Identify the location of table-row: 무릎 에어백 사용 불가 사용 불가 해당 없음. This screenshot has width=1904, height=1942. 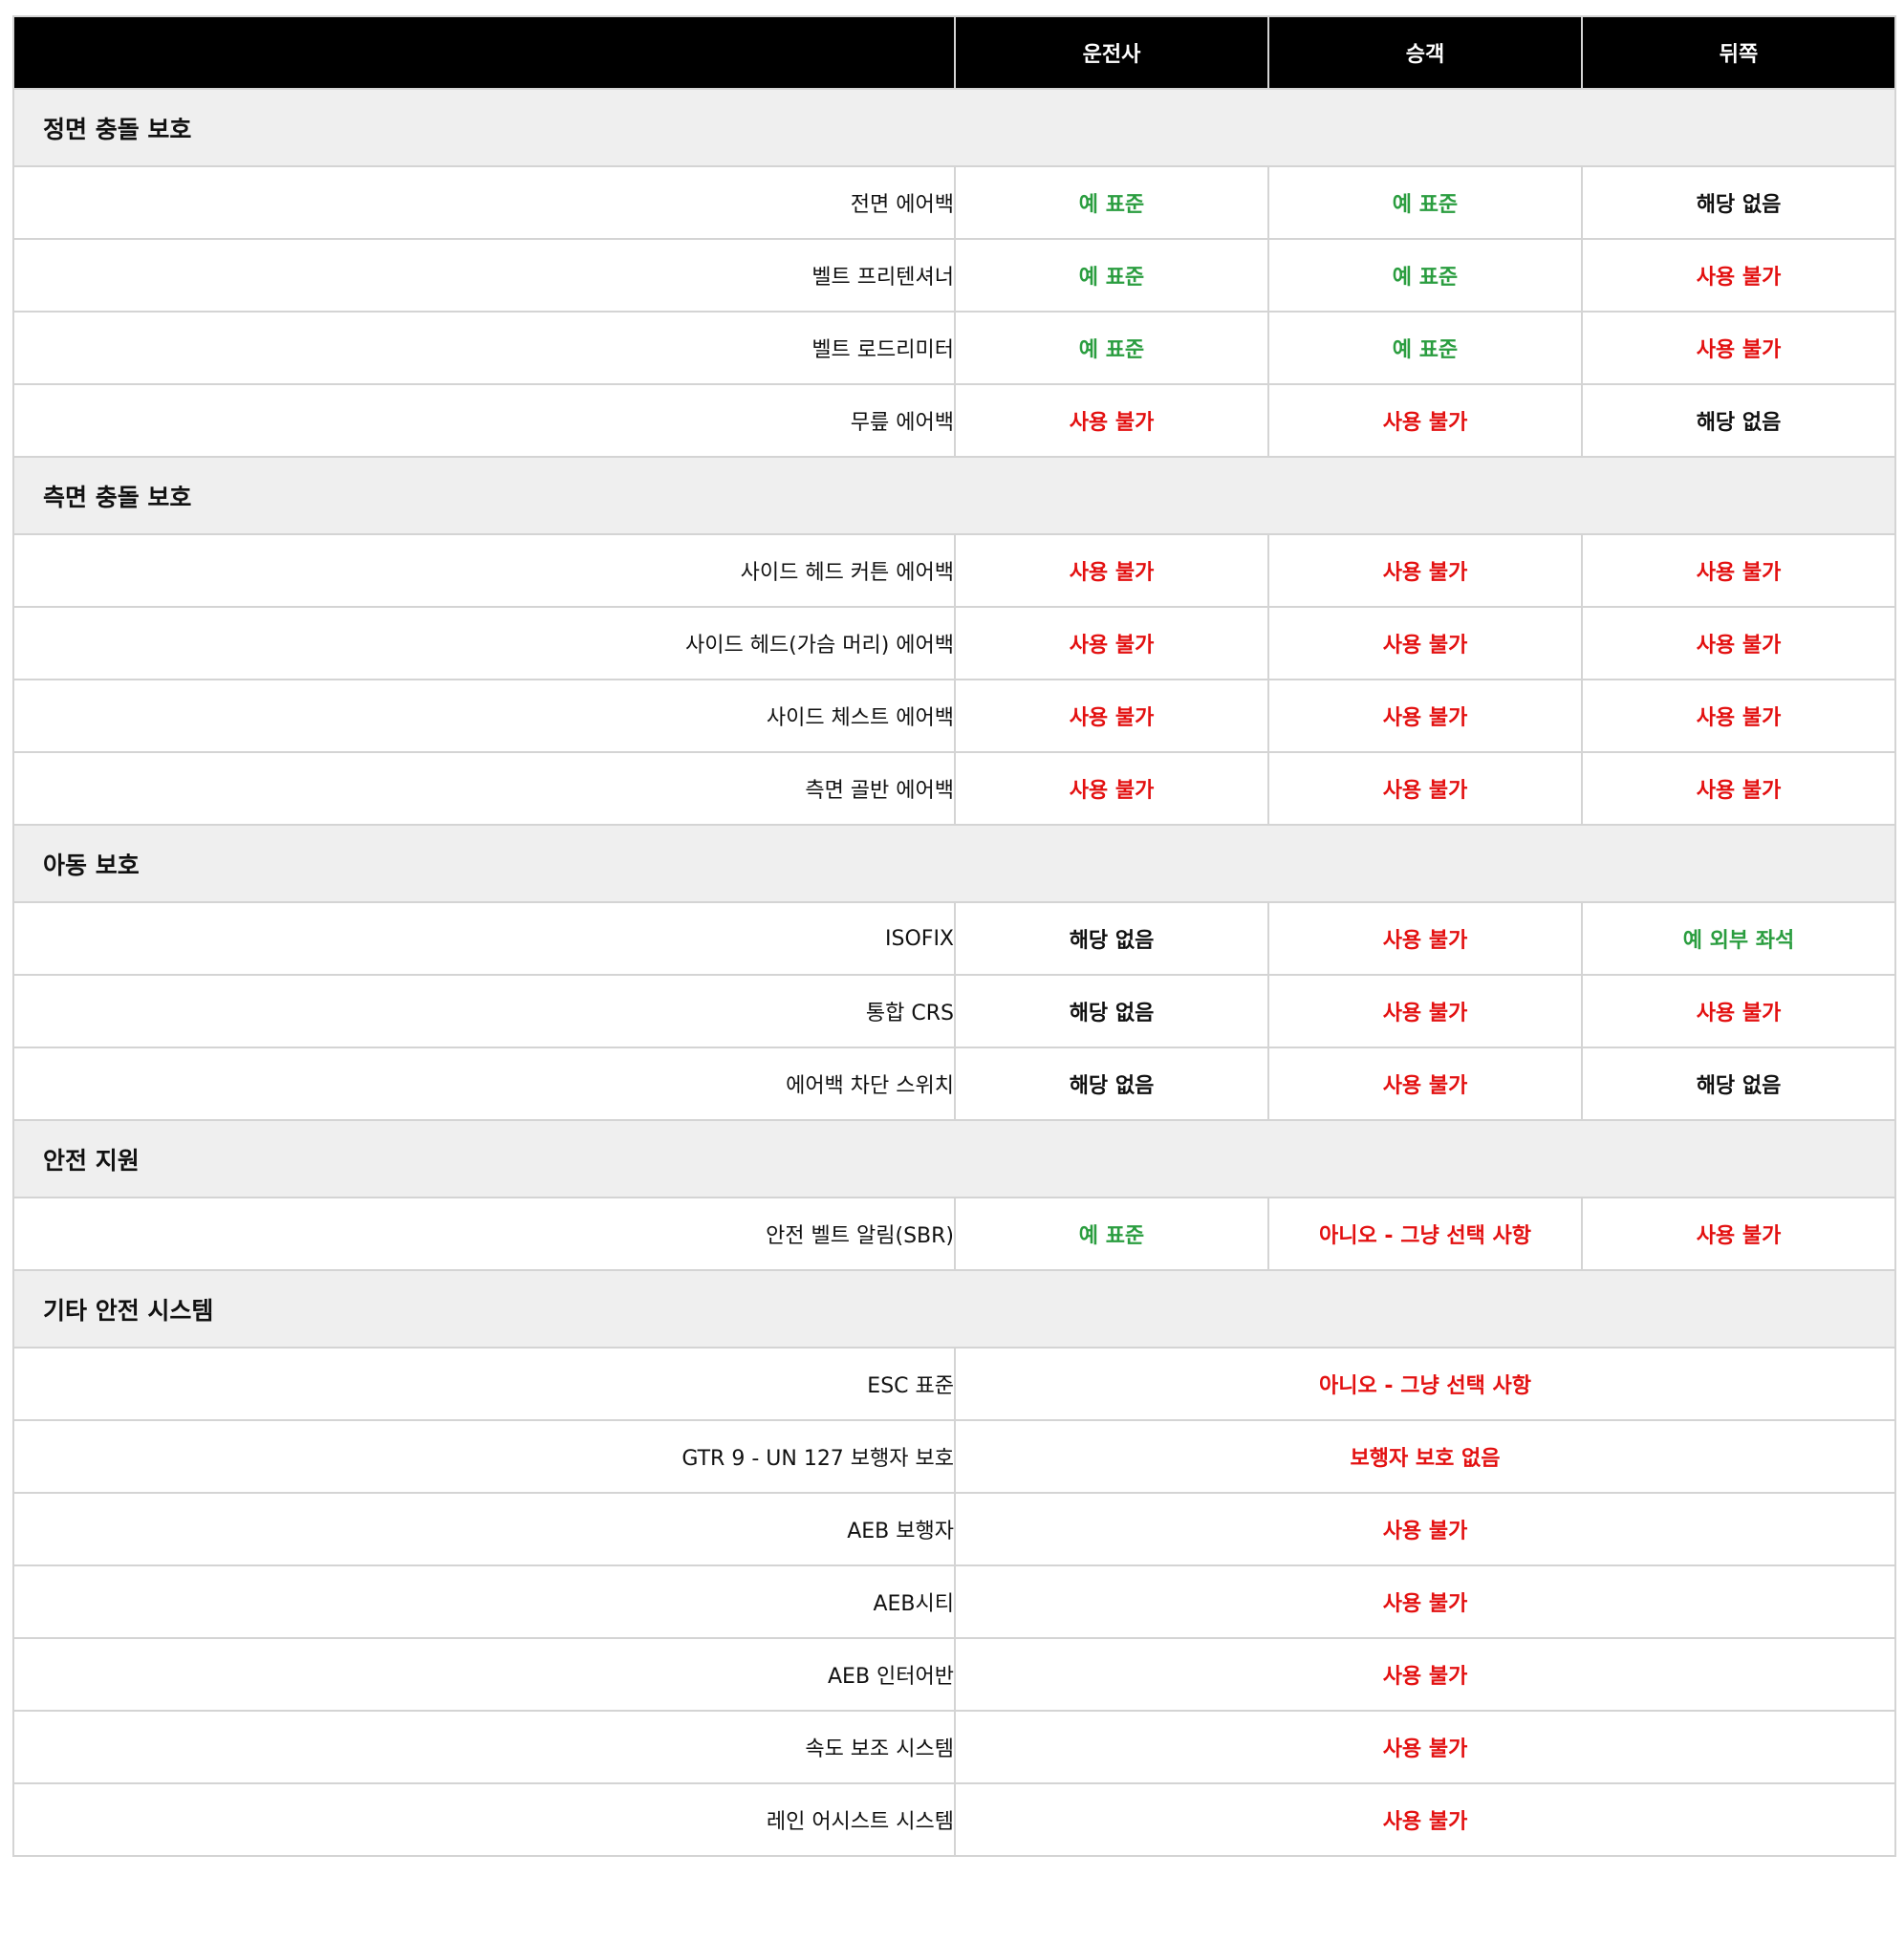
(954, 420).